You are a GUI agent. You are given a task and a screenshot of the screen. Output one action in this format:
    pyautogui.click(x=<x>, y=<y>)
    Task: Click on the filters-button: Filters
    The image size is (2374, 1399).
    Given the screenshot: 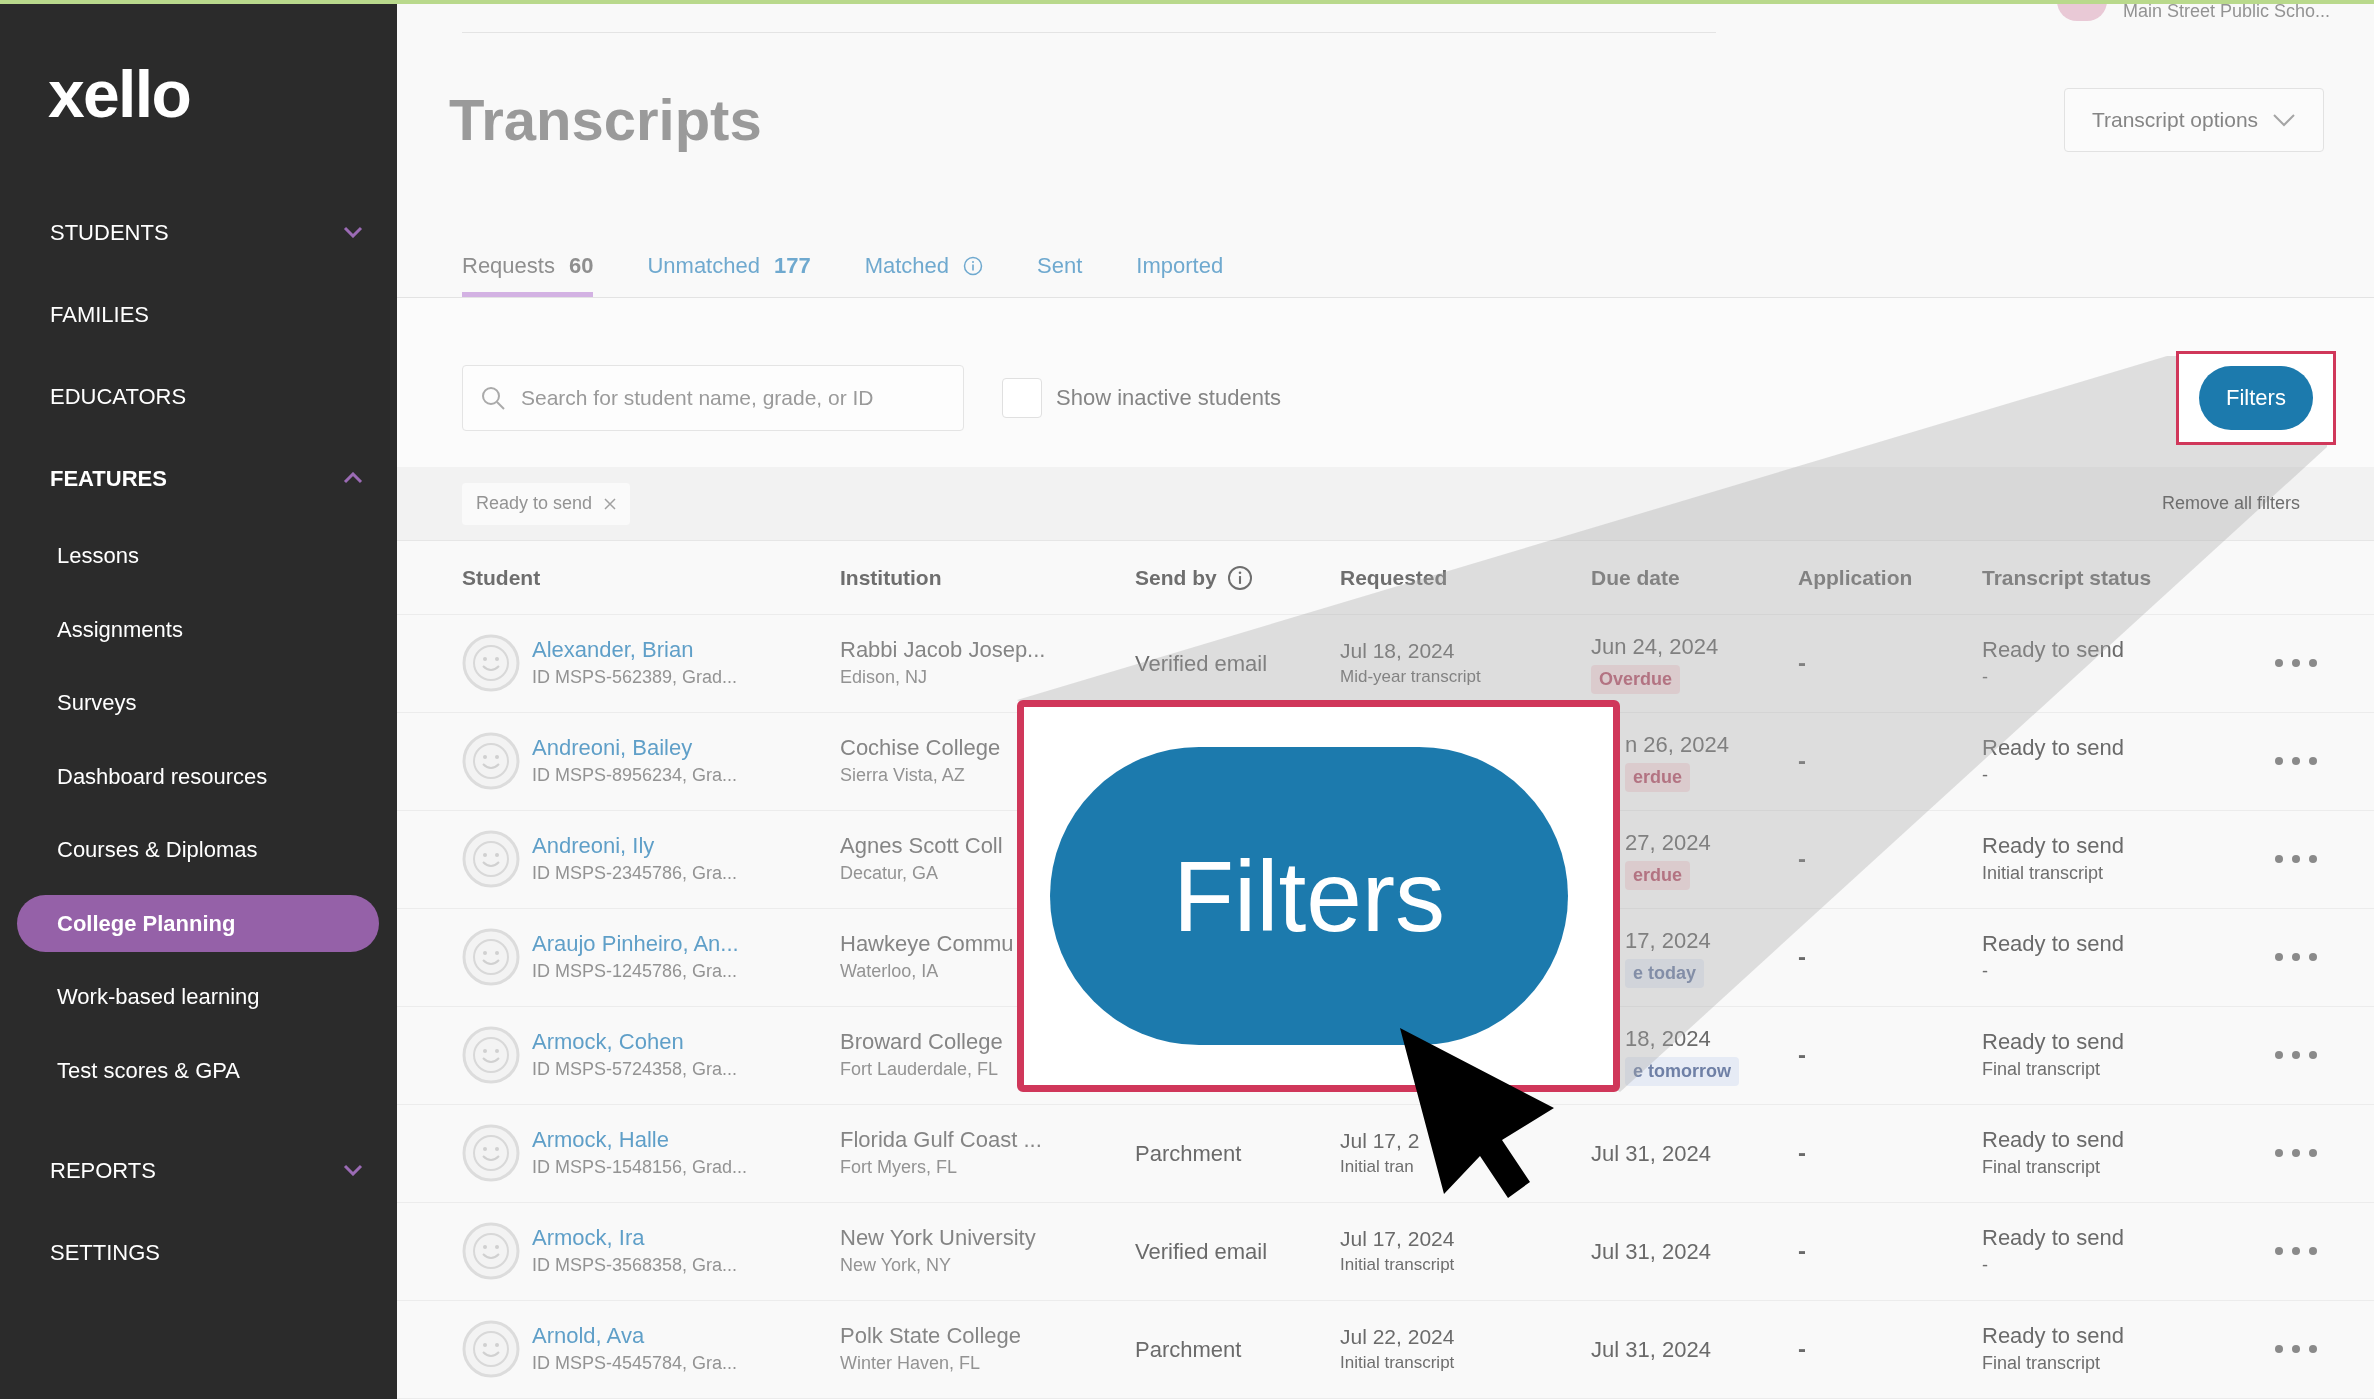 What is the action you would take?
    pyautogui.click(x=2256, y=397)
    